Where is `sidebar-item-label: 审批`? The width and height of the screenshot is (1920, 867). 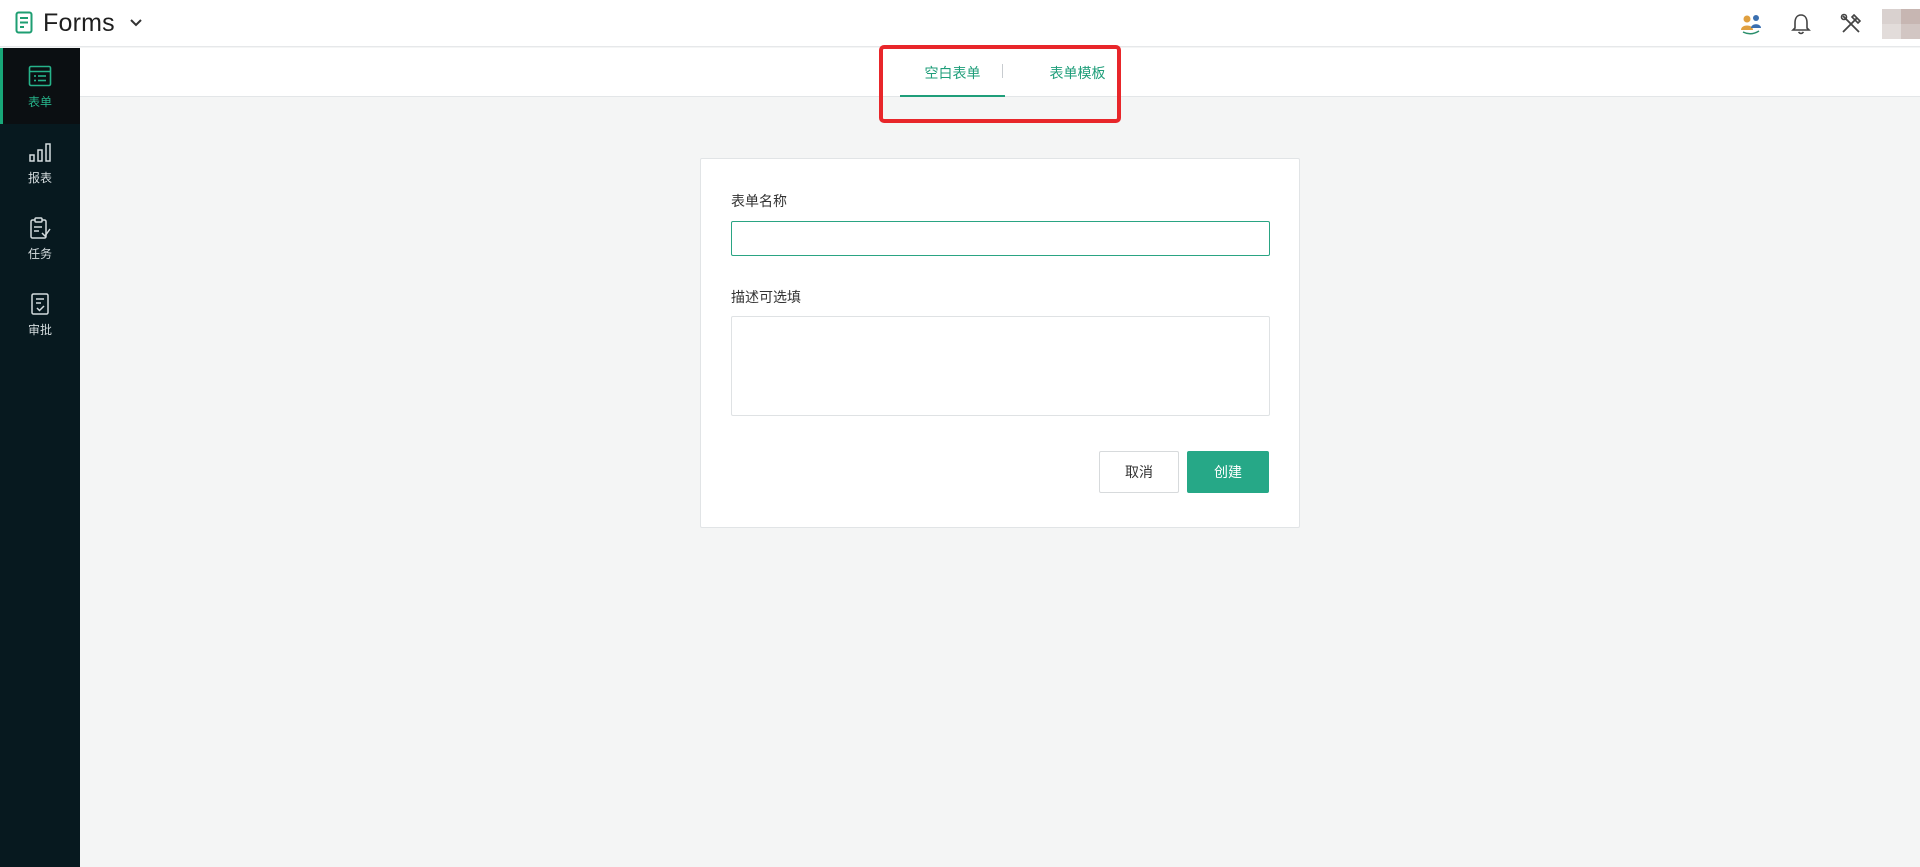
sidebar-item-label: 审批 is located at coordinates (39, 329).